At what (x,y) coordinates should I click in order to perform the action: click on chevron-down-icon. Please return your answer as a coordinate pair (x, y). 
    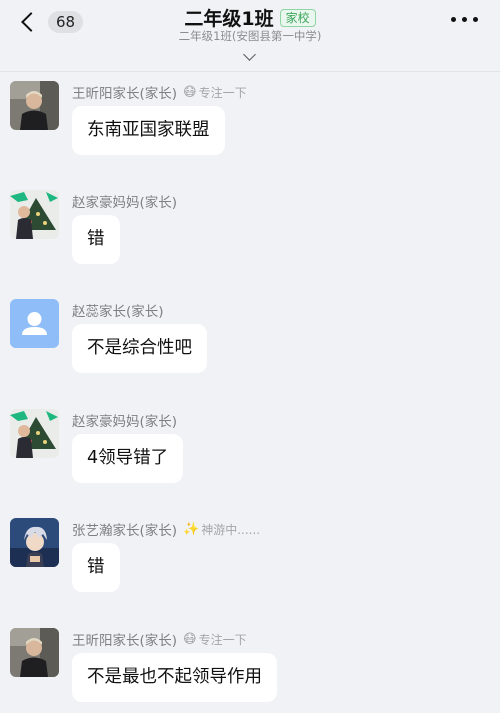
    Looking at the image, I should click on (249, 54).